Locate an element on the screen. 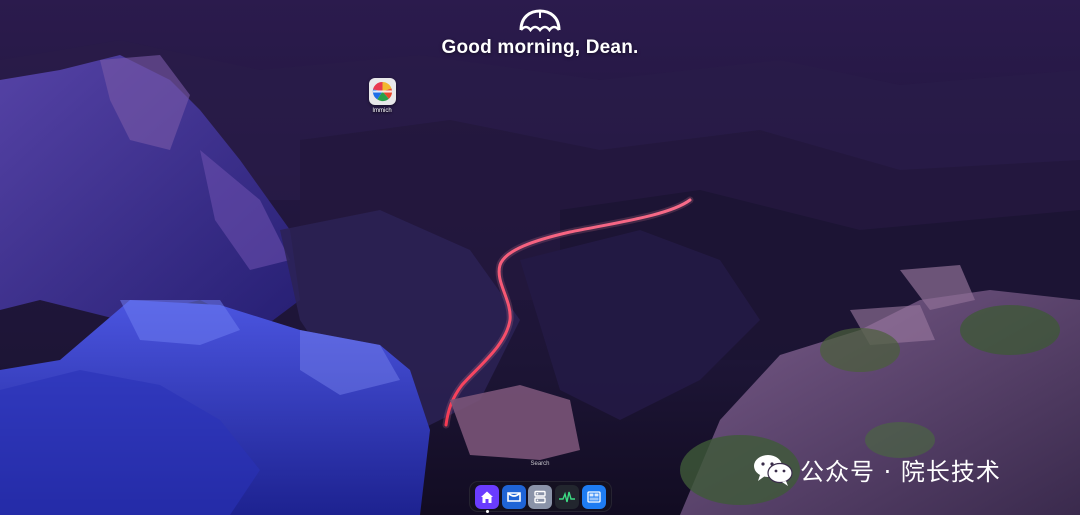  umbrella-icon is located at coordinates (540, 21).